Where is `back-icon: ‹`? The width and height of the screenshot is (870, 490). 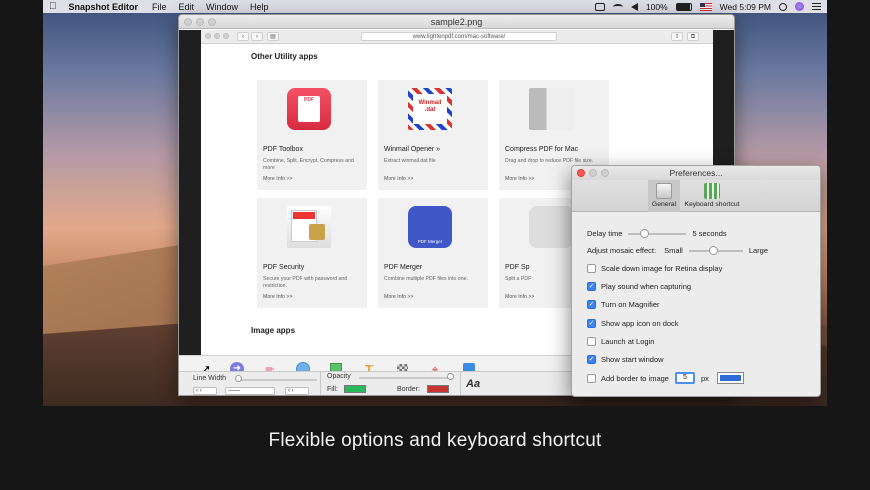 back-icon: ‹ is located at coordinates (243, 36).